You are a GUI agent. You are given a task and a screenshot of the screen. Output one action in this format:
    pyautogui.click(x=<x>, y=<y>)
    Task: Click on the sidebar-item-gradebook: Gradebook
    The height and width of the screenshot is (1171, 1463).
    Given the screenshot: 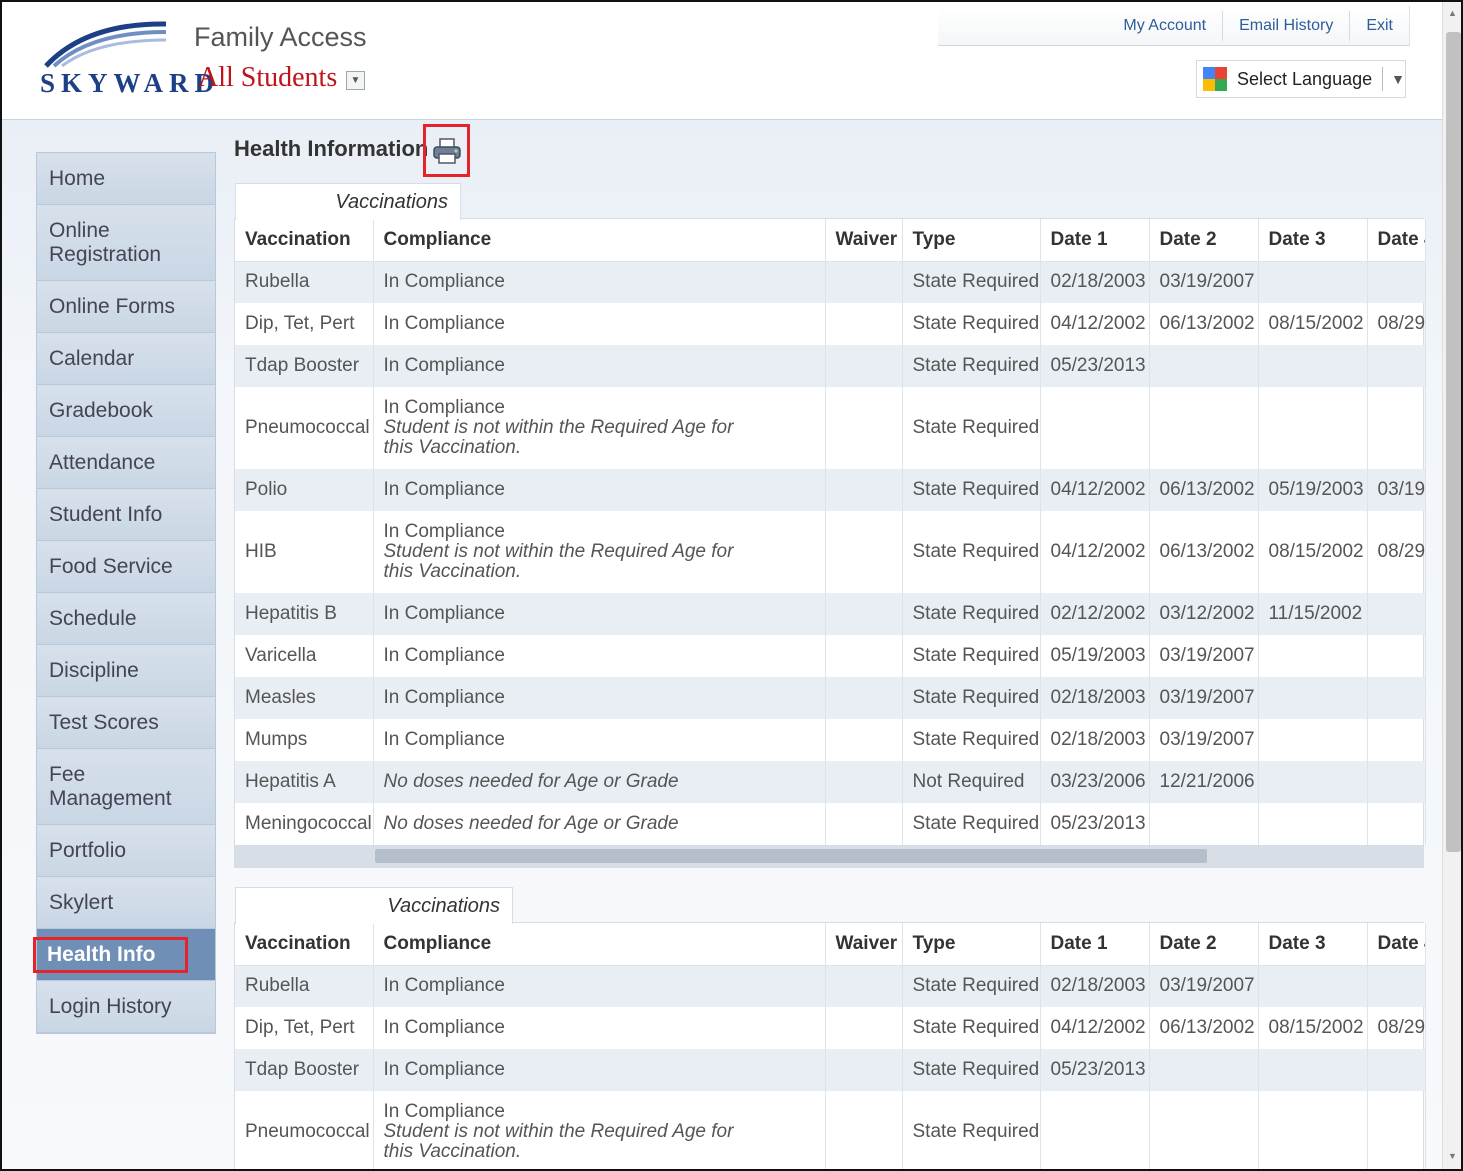 What is the action you would take?
    pyautogui.click(x=126, y=411)
    